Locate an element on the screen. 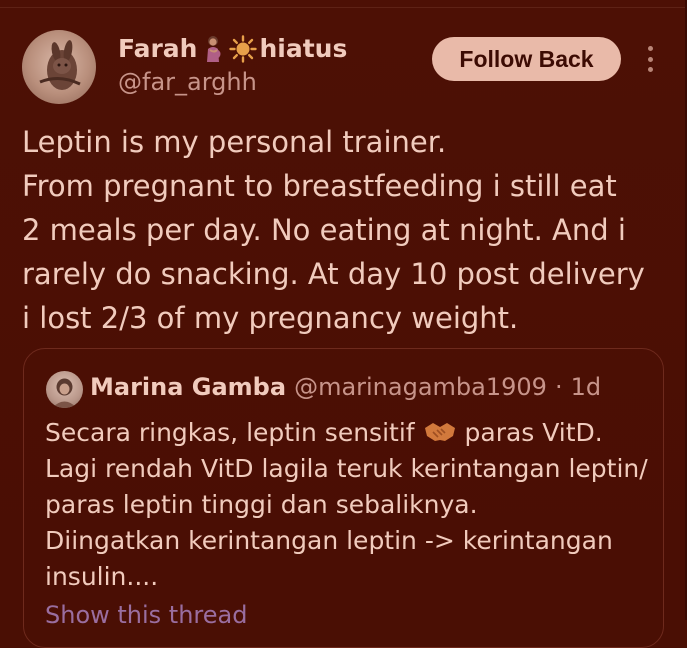 Image resolution: width=687 pixels, height=648 pixels. divider is located at coordinates (343, 7).